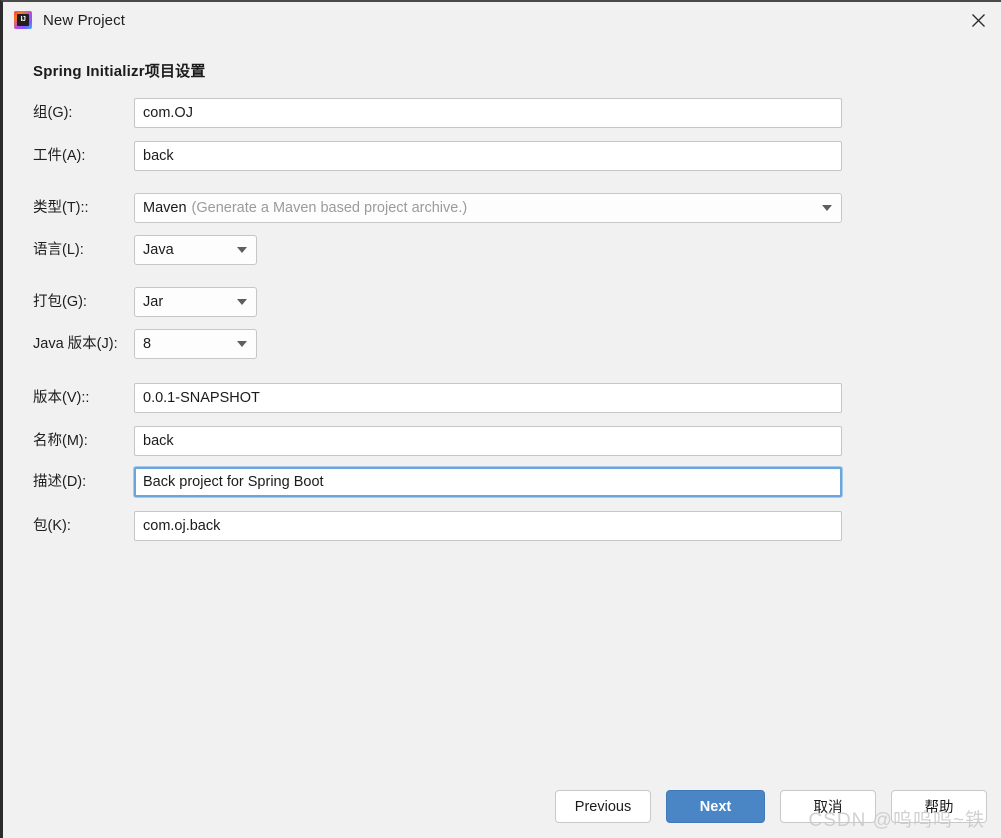  I want to click on form-row-artifact: 工件(A): back, so click(502, 156).